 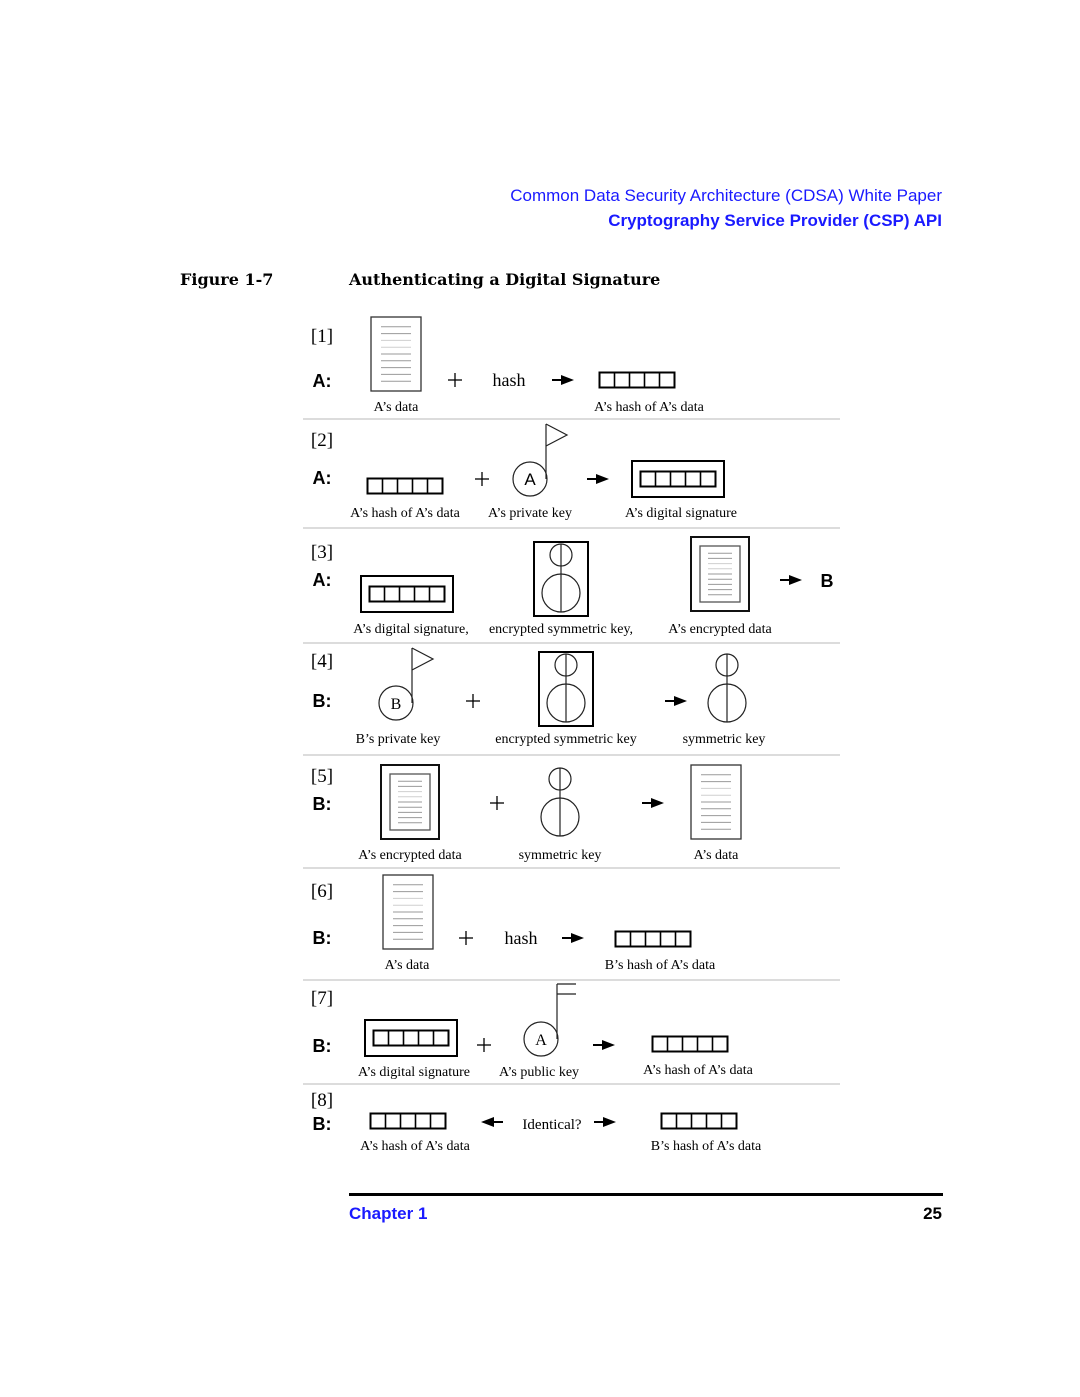 What do you see at coordinates (566, 699) in the screenshot?
I see `encrypted-key-icon: encrypted symmetric key` at bounding box center [566, 699].